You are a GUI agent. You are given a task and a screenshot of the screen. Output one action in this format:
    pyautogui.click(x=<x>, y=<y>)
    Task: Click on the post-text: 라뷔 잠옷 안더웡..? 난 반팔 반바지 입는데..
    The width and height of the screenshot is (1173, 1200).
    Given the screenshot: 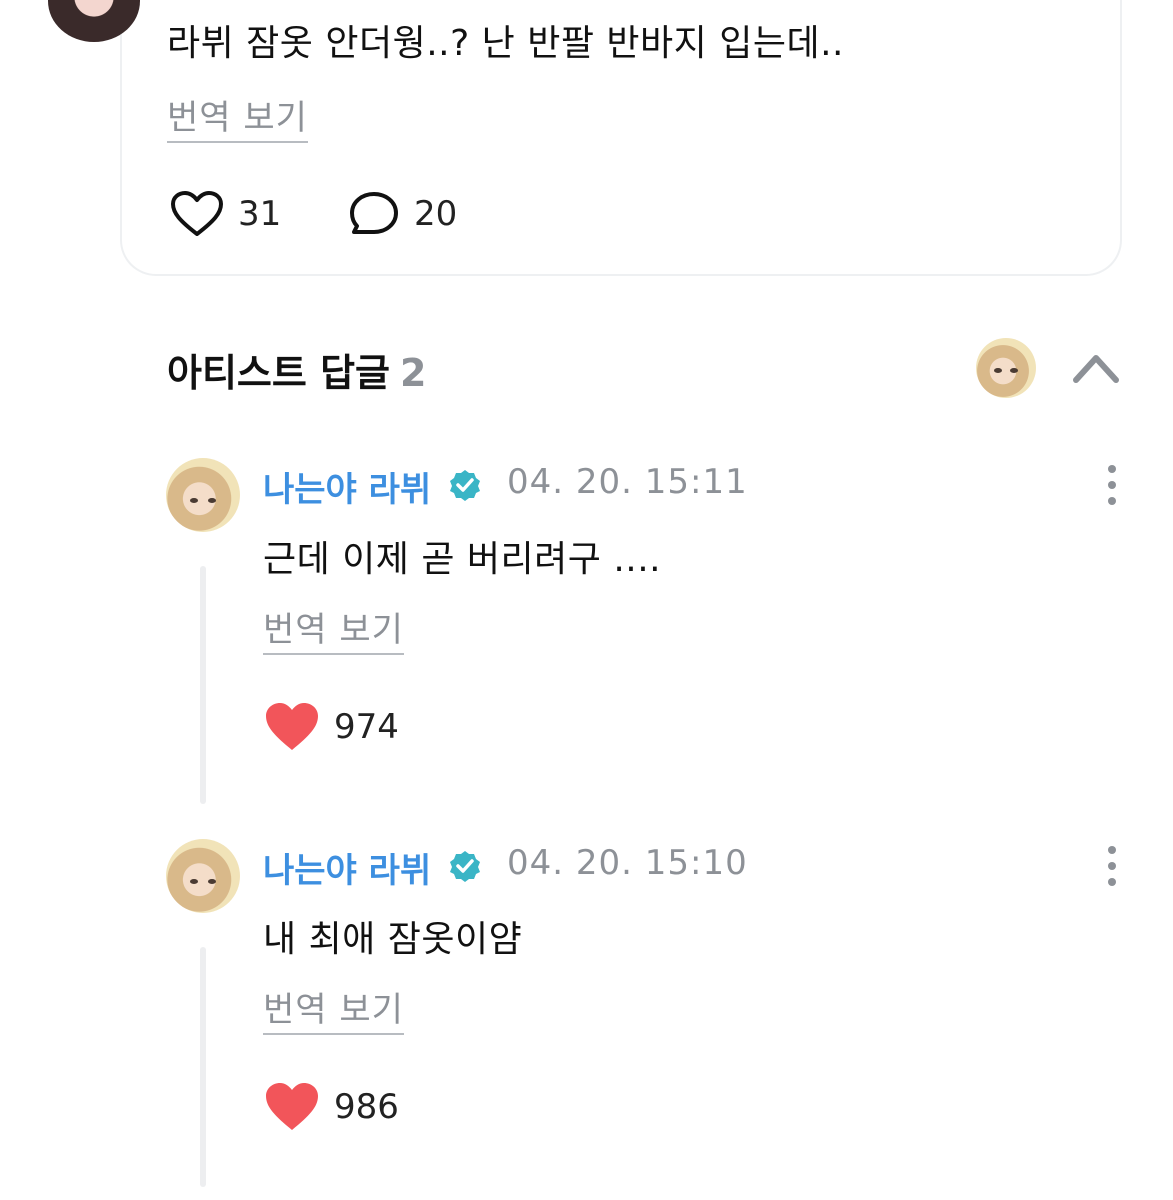 What is the action you would take?
    pyautogui.click(x=505, y=43)
    